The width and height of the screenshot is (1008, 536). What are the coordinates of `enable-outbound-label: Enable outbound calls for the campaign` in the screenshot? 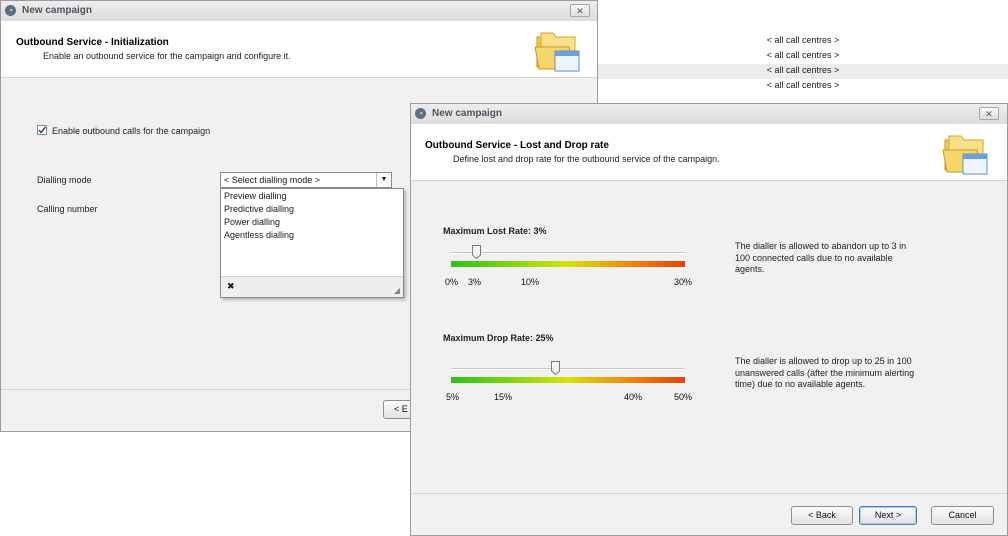 It's located at (131, 131).